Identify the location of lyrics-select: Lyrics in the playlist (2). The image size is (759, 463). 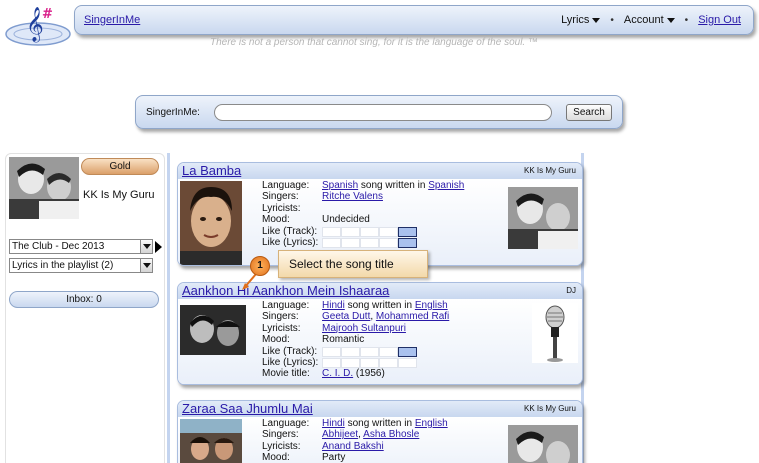
(81, 265).